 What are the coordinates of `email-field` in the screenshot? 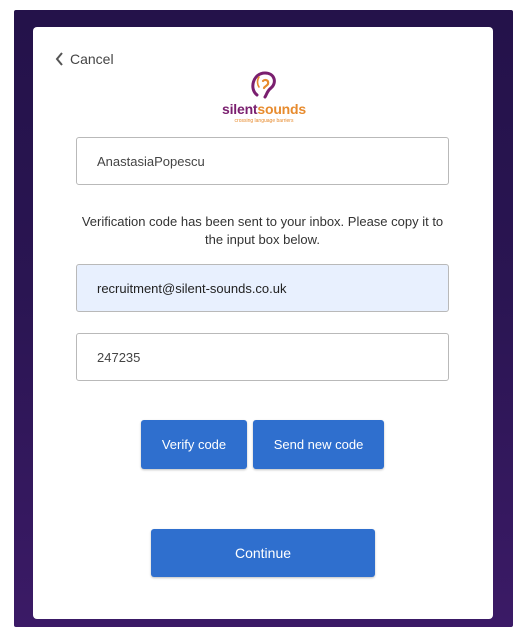 It's located at (262, 288).